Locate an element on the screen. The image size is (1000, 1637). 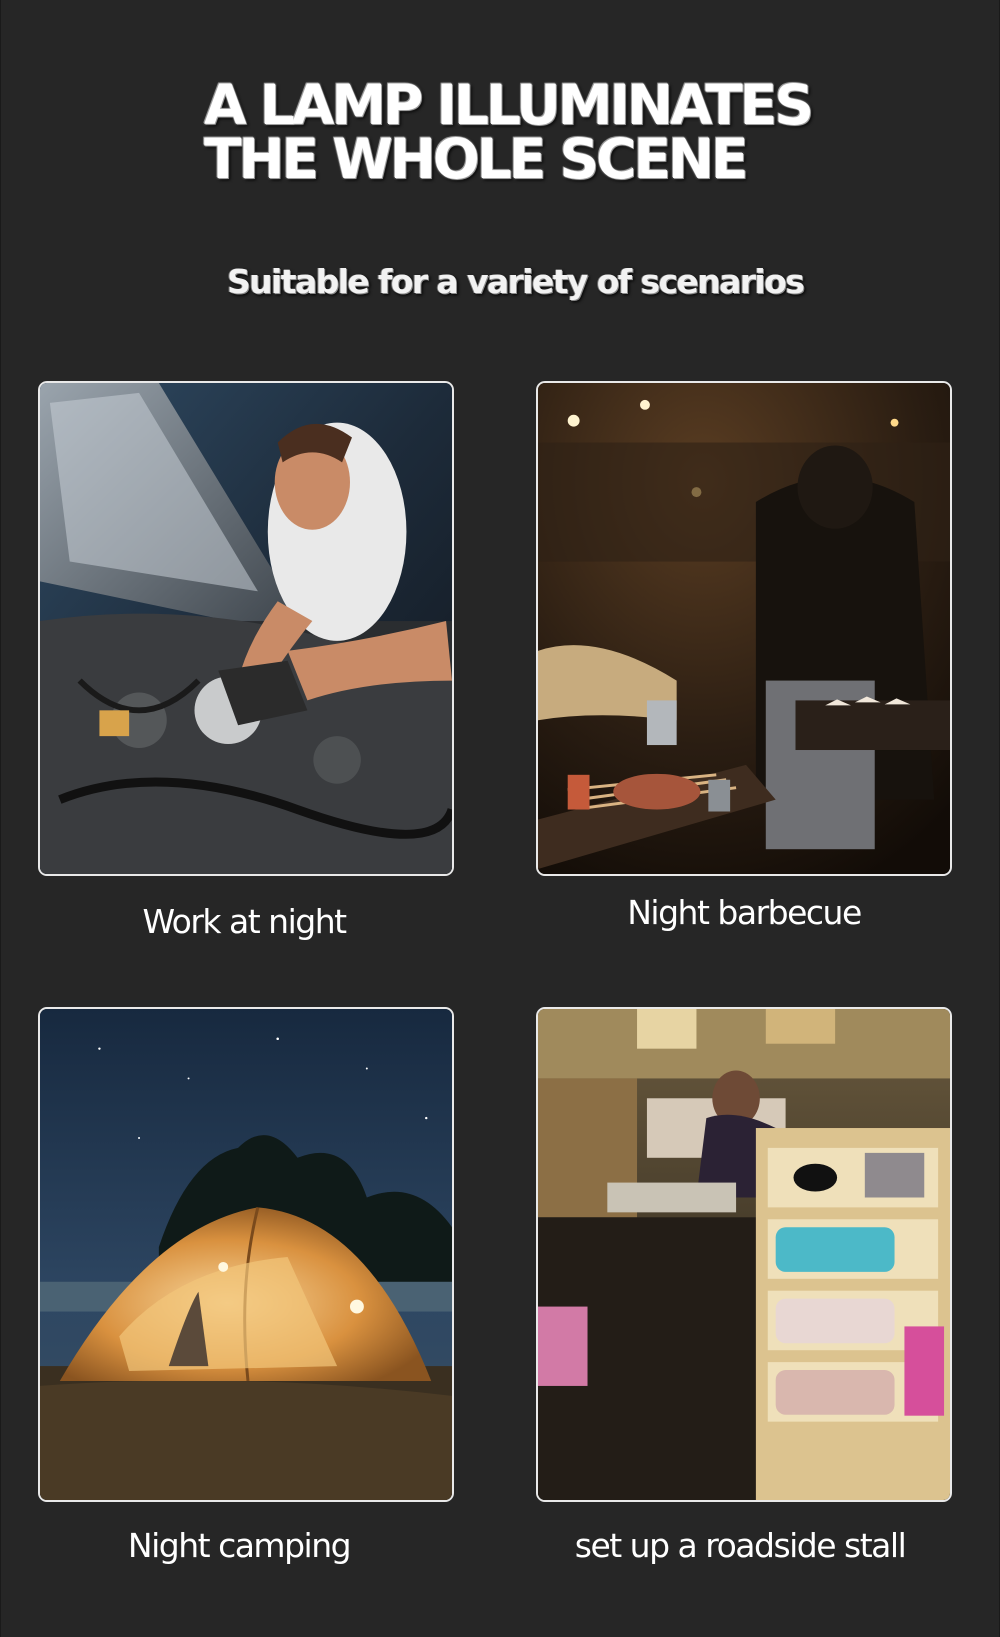
scene-card-roadside-stall is located at coordinates (744, 1254).